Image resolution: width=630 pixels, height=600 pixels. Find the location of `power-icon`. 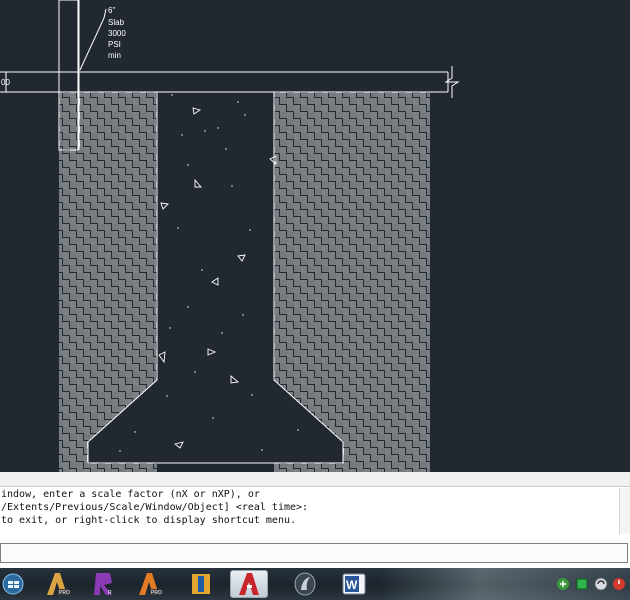

power-icon is located at coordinates (619, 584).